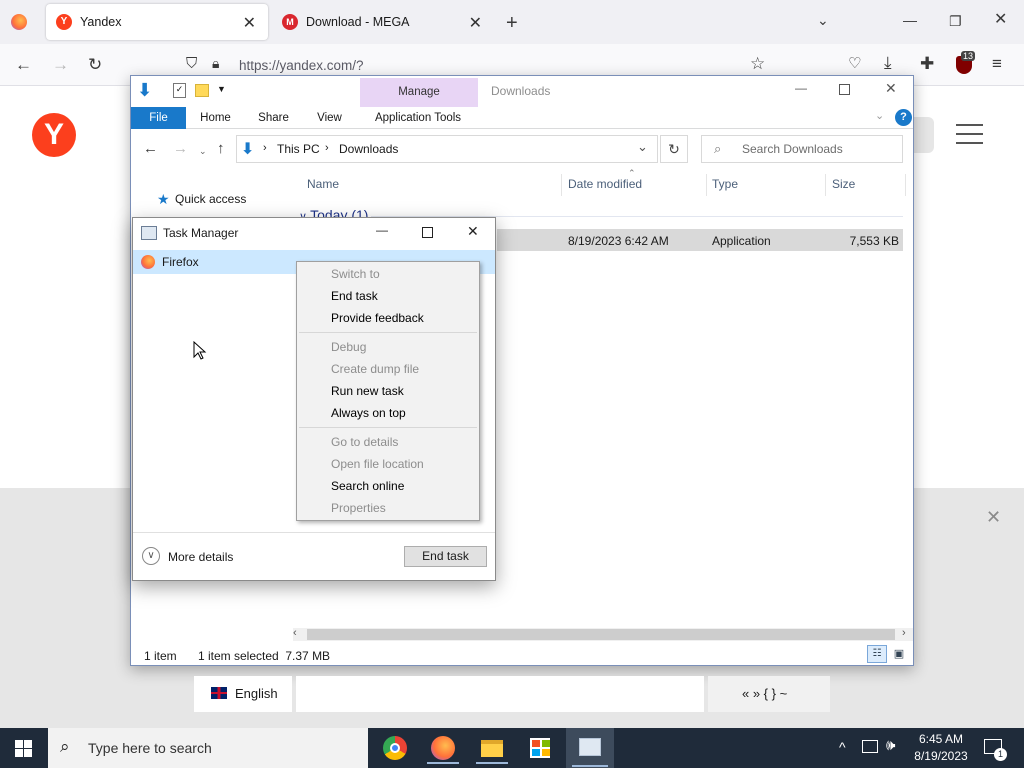  I want to click on microsoft-store-taskbar-icon, so click(540, 748).